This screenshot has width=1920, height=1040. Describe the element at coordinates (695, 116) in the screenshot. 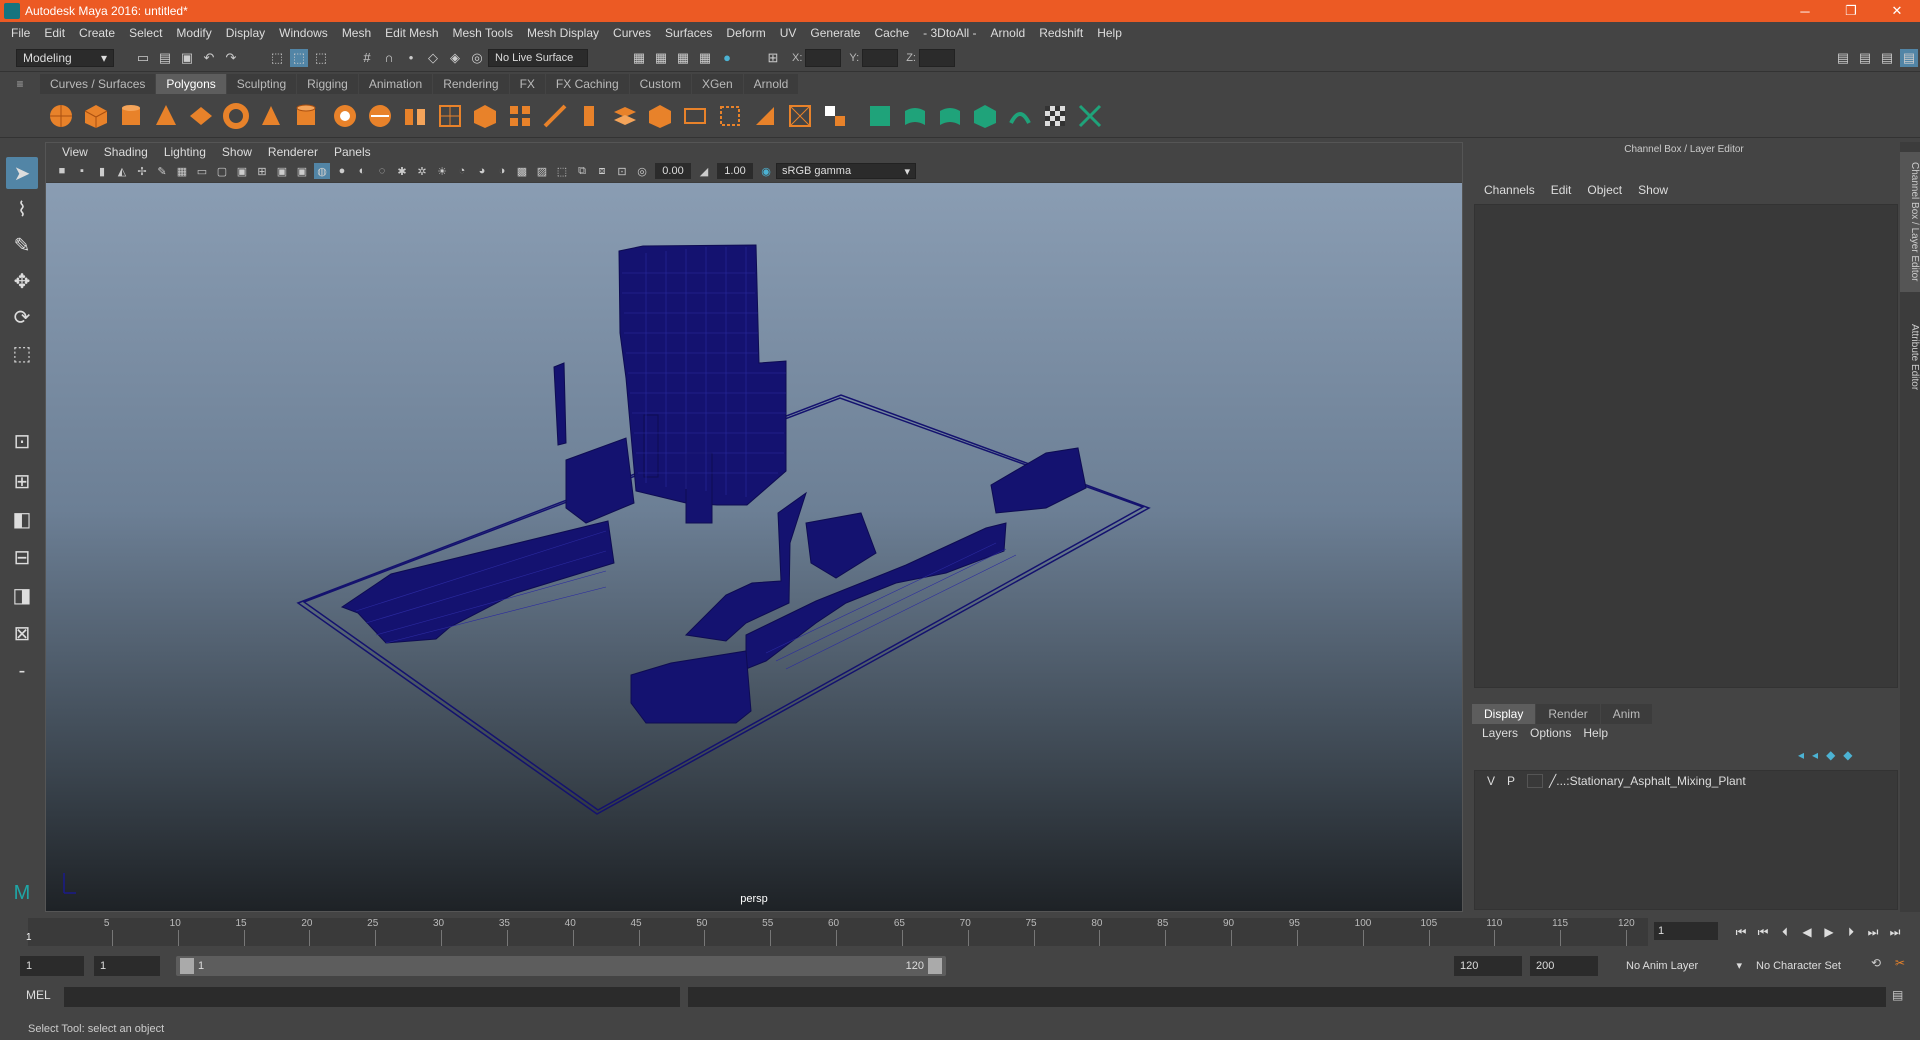

I see `merge-icon` at that location.